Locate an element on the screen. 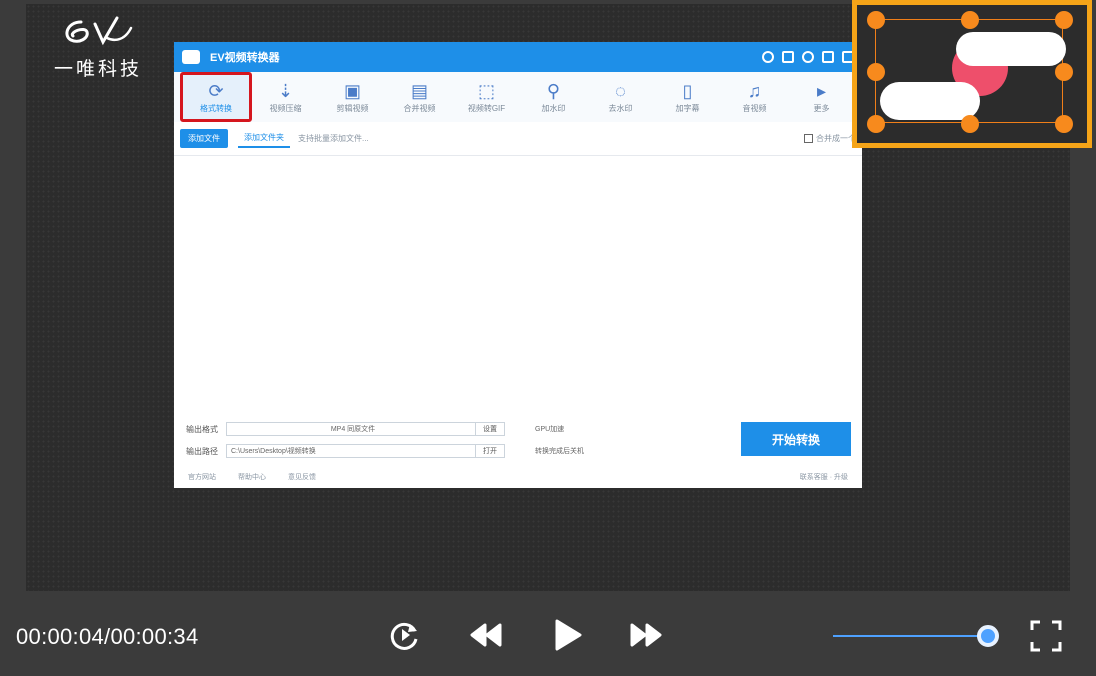 This screenshot has height=676, width=1096. message-icon is located at coordinates (788, 57).